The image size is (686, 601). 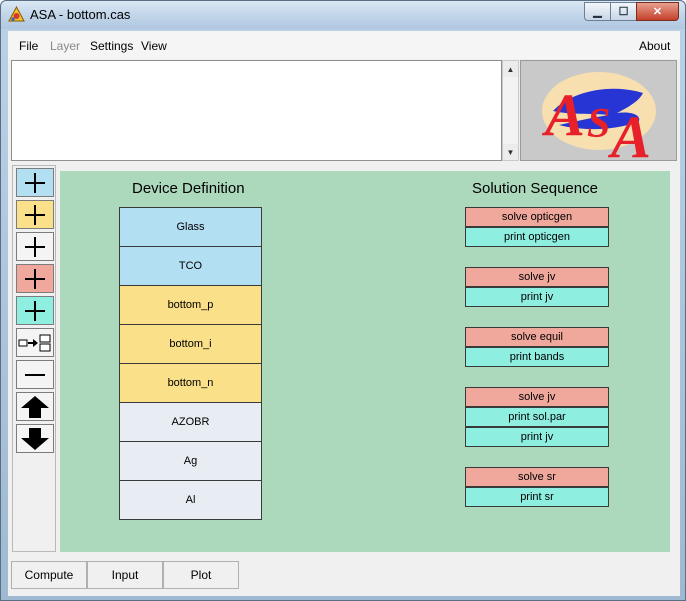 I want to click on layer-toolbar, so click(x=34, y=358).